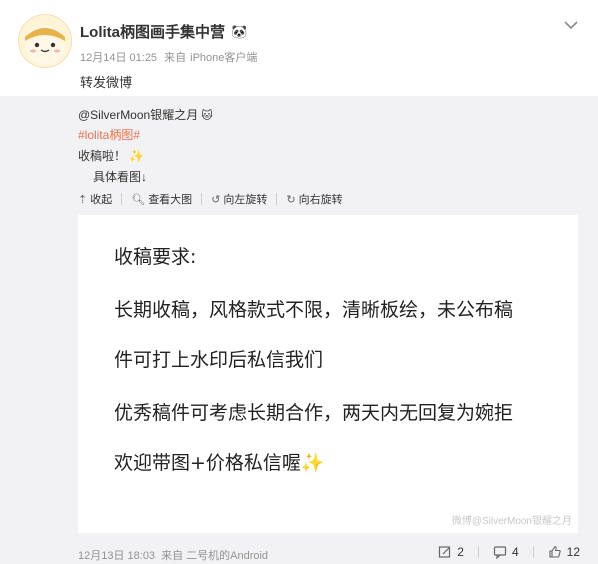 The height and width of the screenshot is (564, 598). I want to click on panda-icon: 🐼, so click(239, 31).